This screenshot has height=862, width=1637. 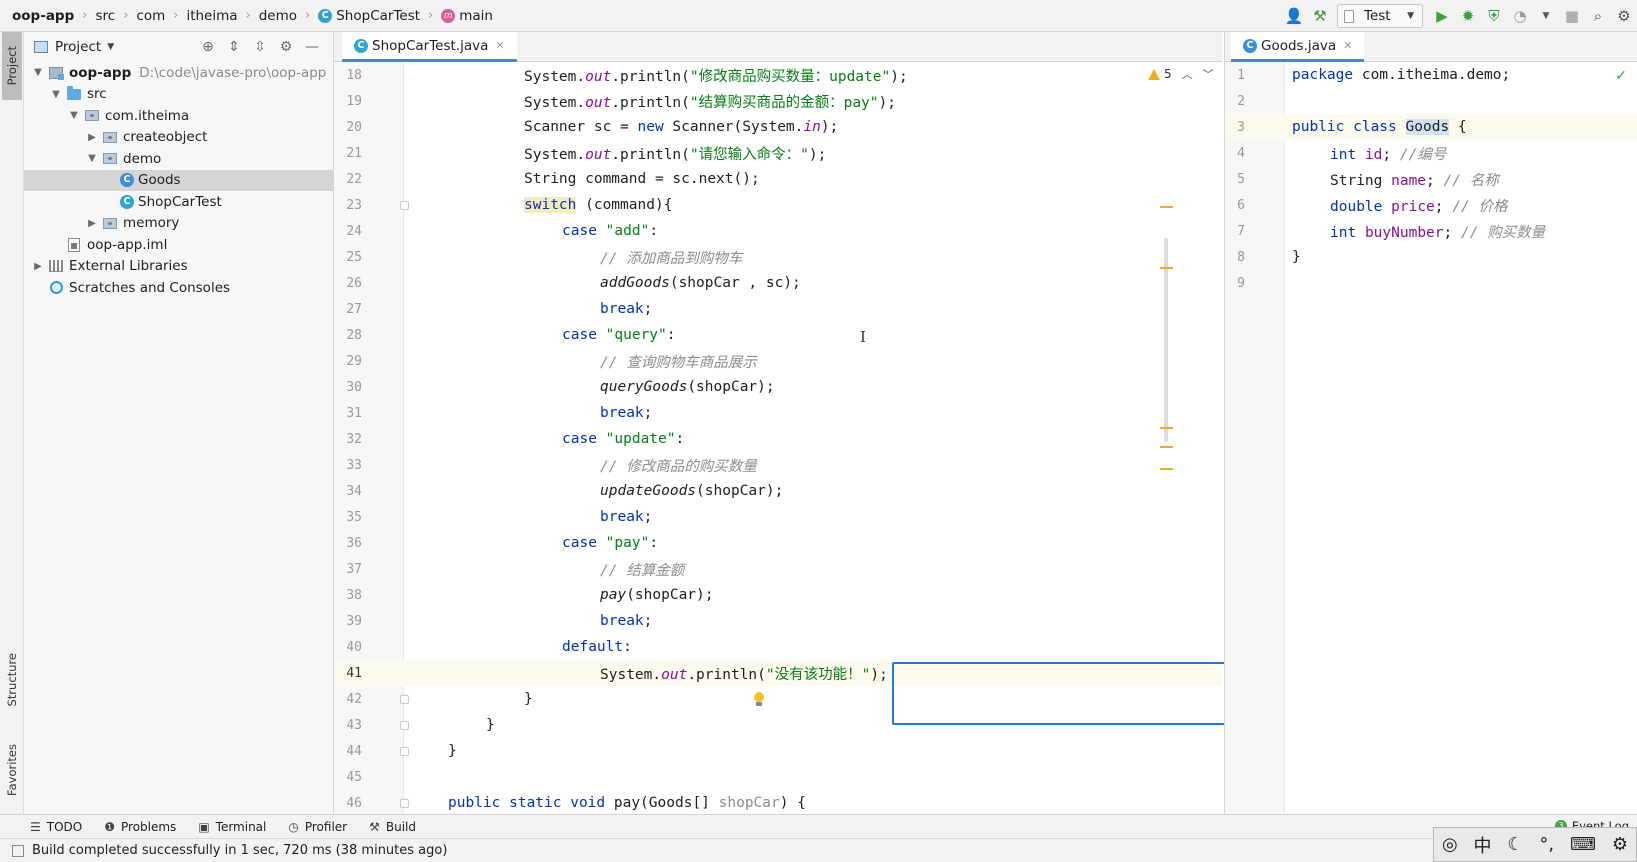 What do you see at coordinates (105, 16) in the screenshot?
I see `breadcrumb-item-src: src` at bounding box center [105, 16].